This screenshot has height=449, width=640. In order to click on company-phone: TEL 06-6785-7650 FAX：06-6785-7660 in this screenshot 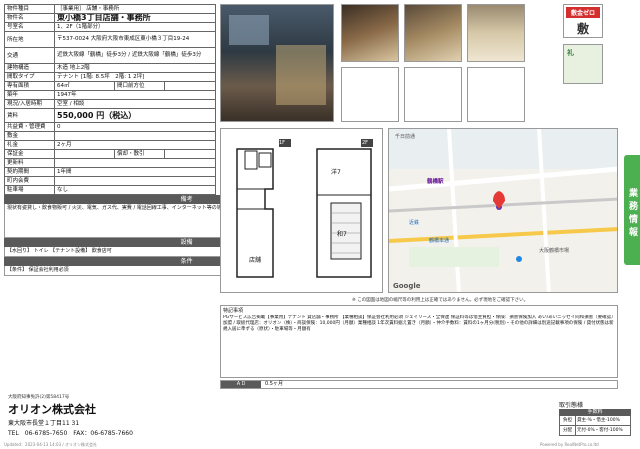, I will do `click(70, 433)`.